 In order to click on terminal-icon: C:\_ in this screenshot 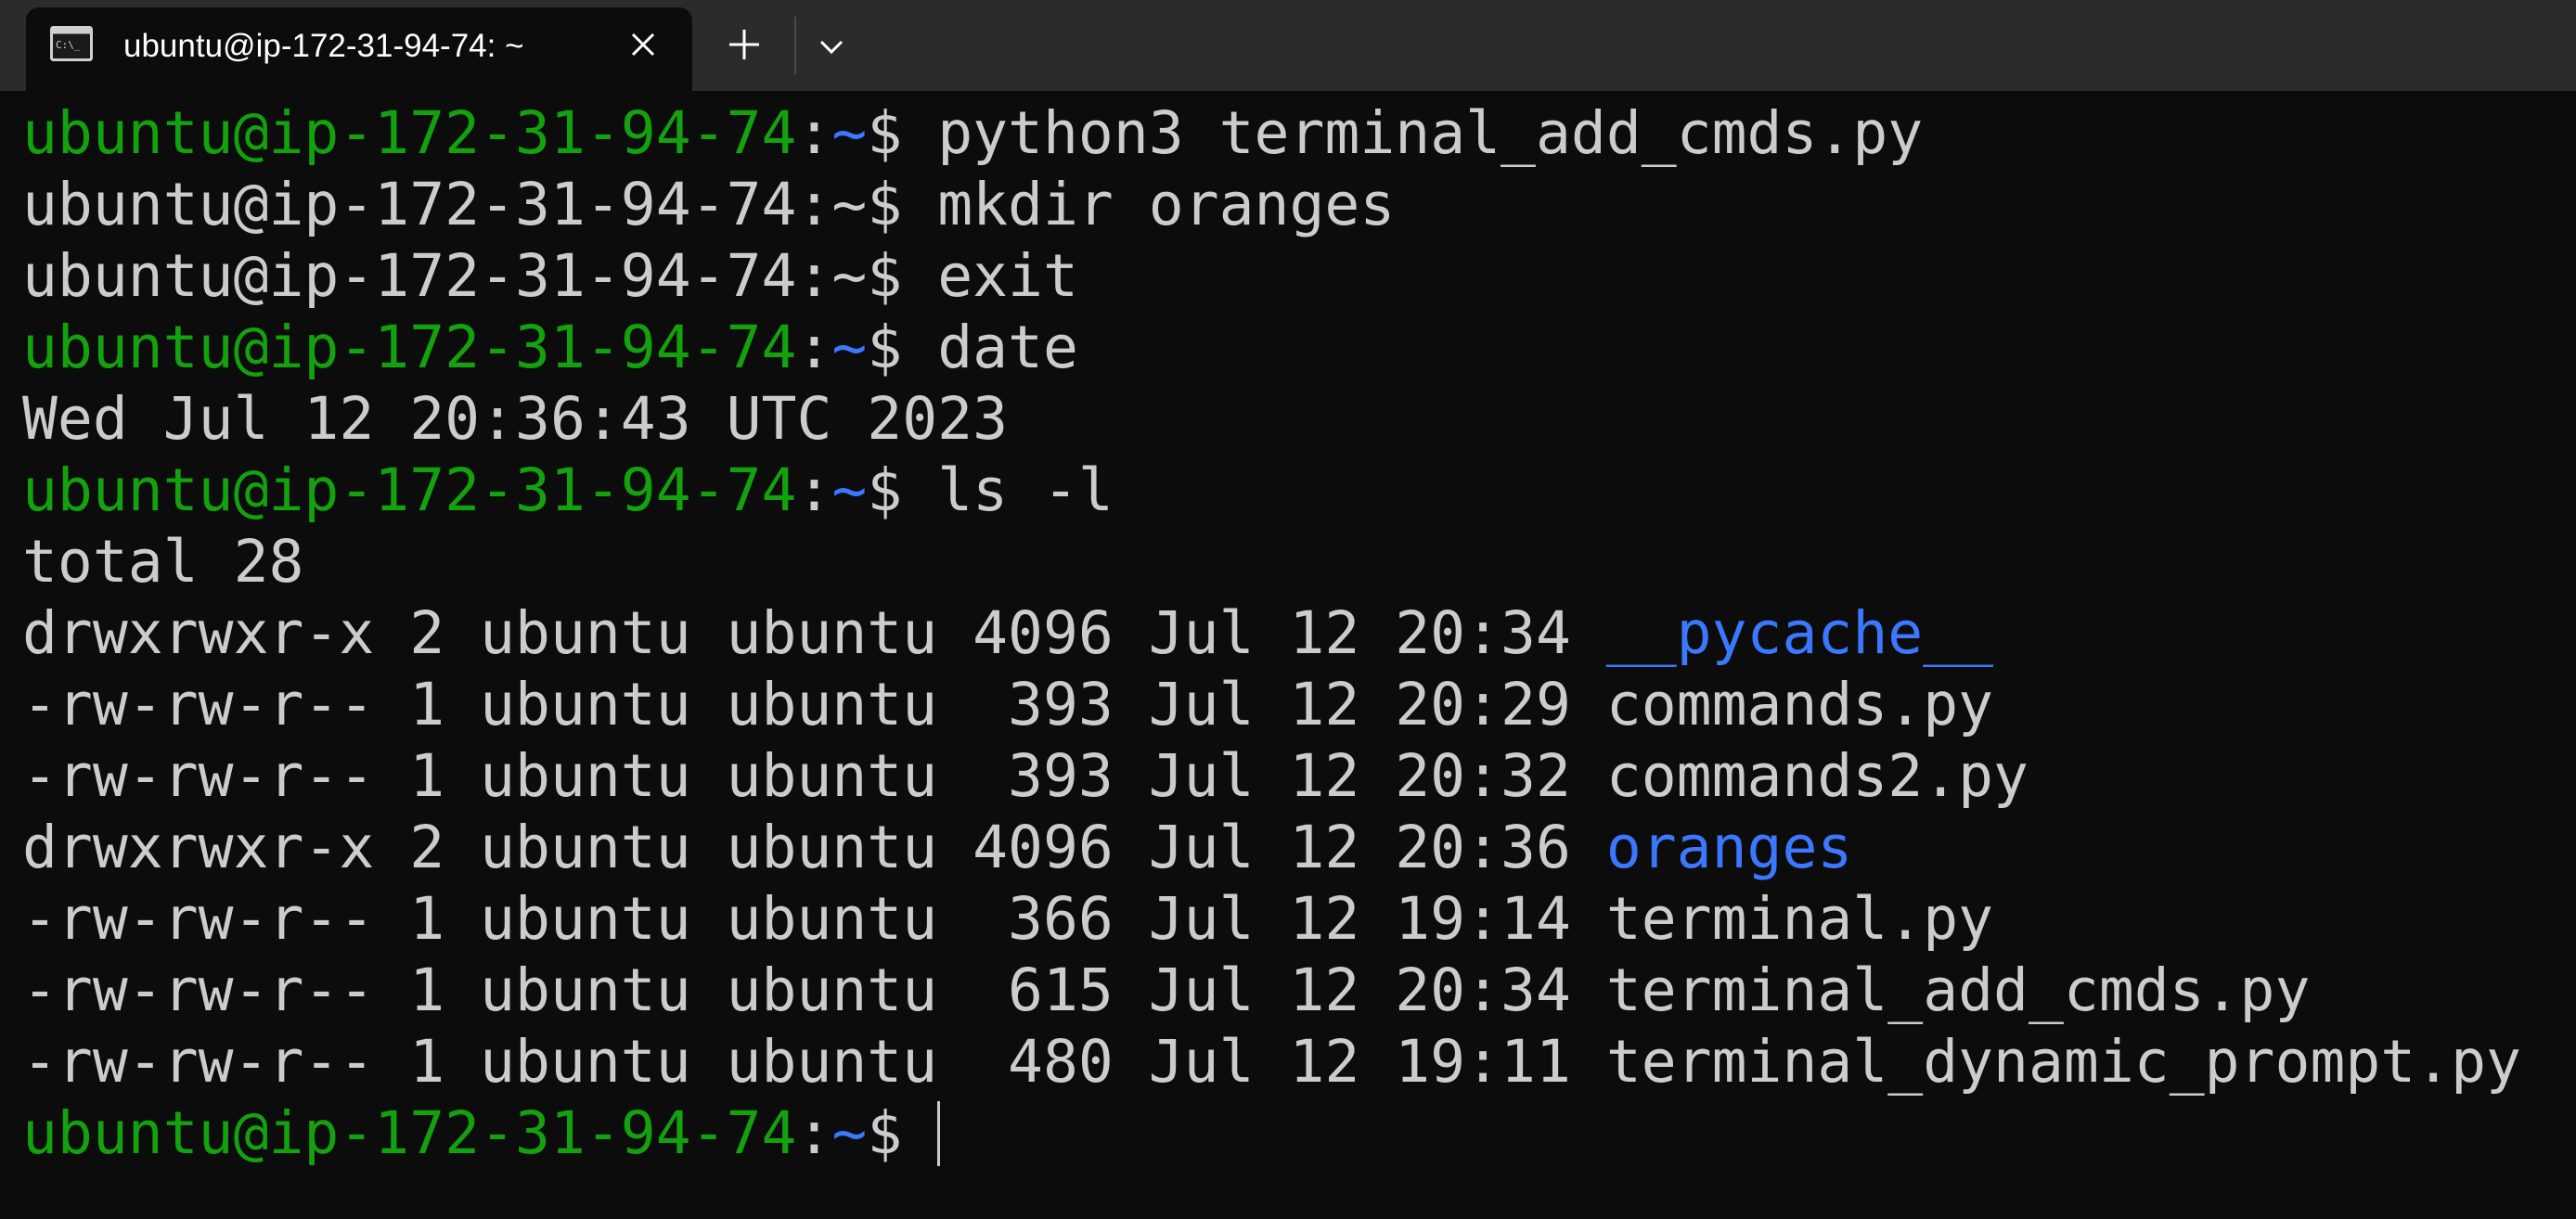, I will do `click(71, 44)`.